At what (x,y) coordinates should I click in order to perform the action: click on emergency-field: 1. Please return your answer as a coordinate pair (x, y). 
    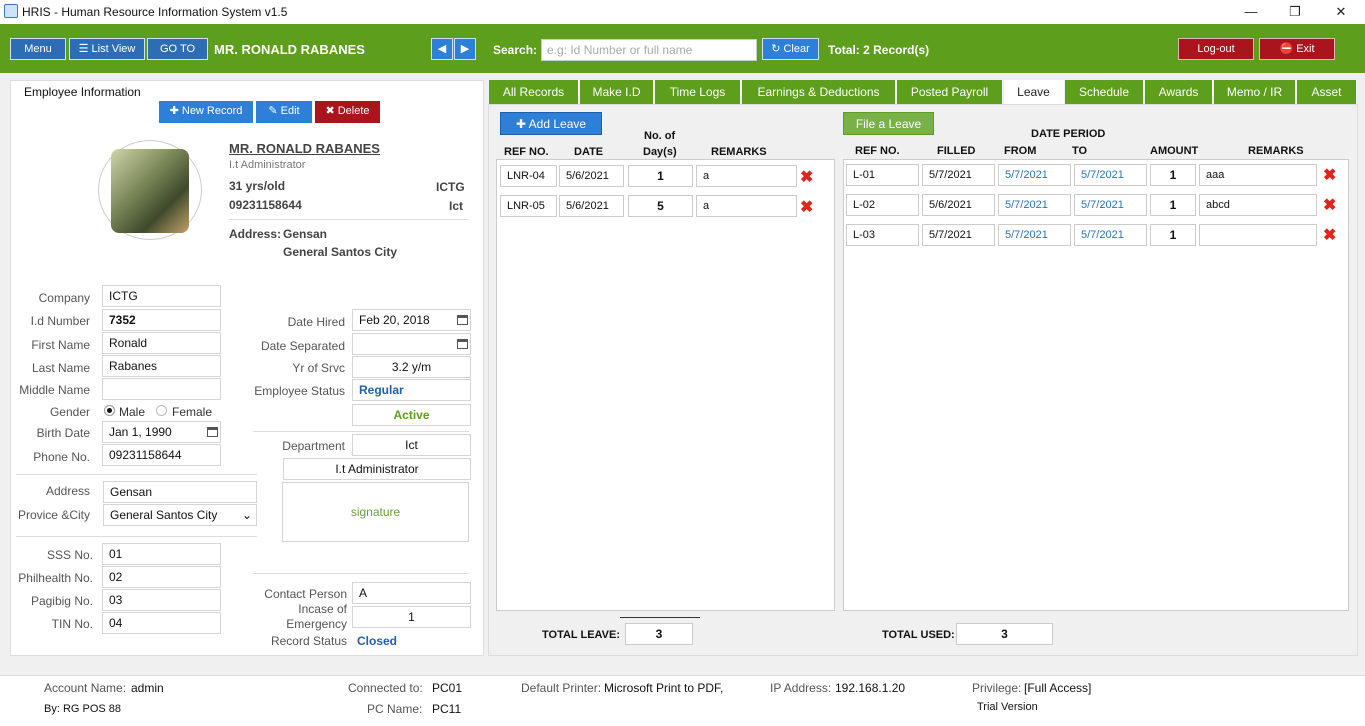
    Looking at the image, I should click on (411, 617).